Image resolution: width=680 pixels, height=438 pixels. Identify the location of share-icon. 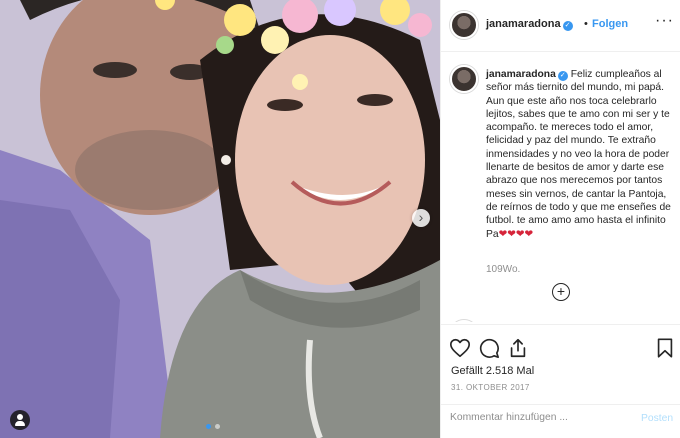
(518, 348).